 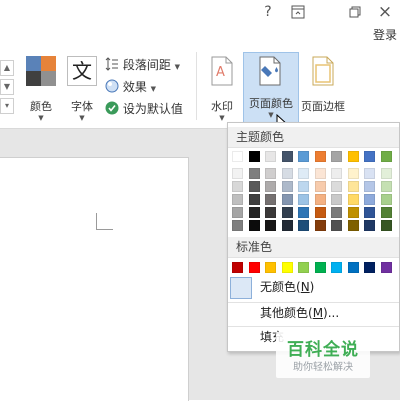 What do you see at coordinates (355, 12) in the screenshot?
I see `restore-window-icon` at bounding box center [355, 12].